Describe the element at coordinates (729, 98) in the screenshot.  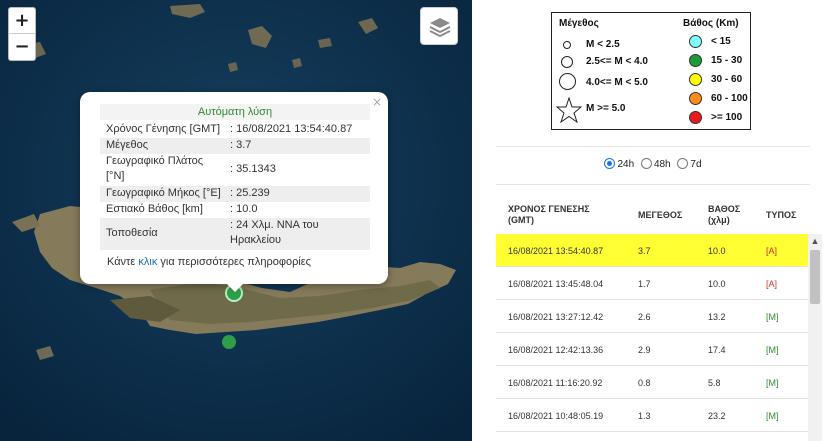
I see `depth-legend-item: 60 - 100` at that location.